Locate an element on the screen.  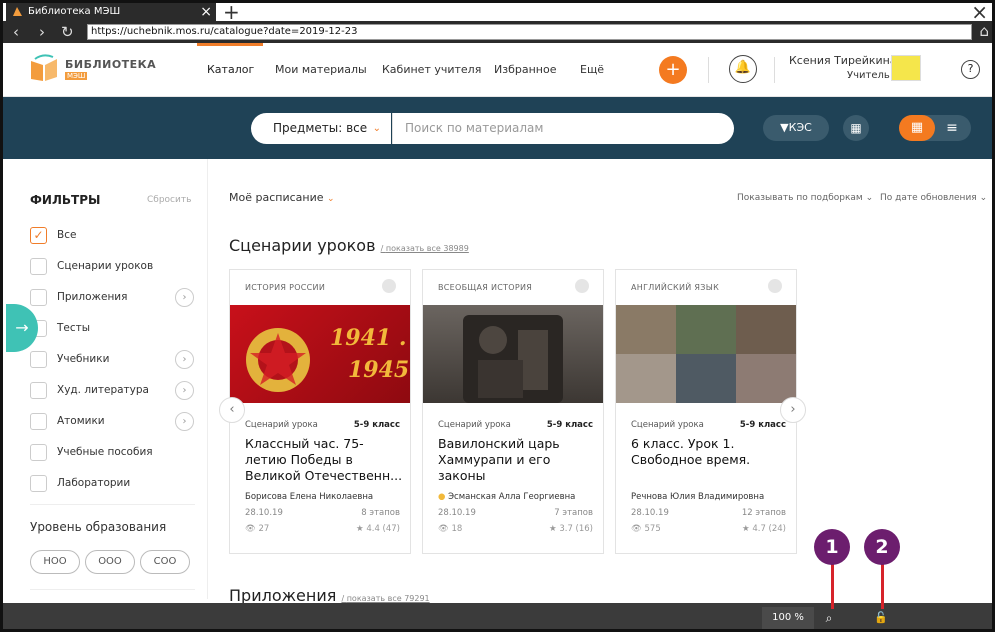
help-icon: ? is located at coordinates (970, 69).